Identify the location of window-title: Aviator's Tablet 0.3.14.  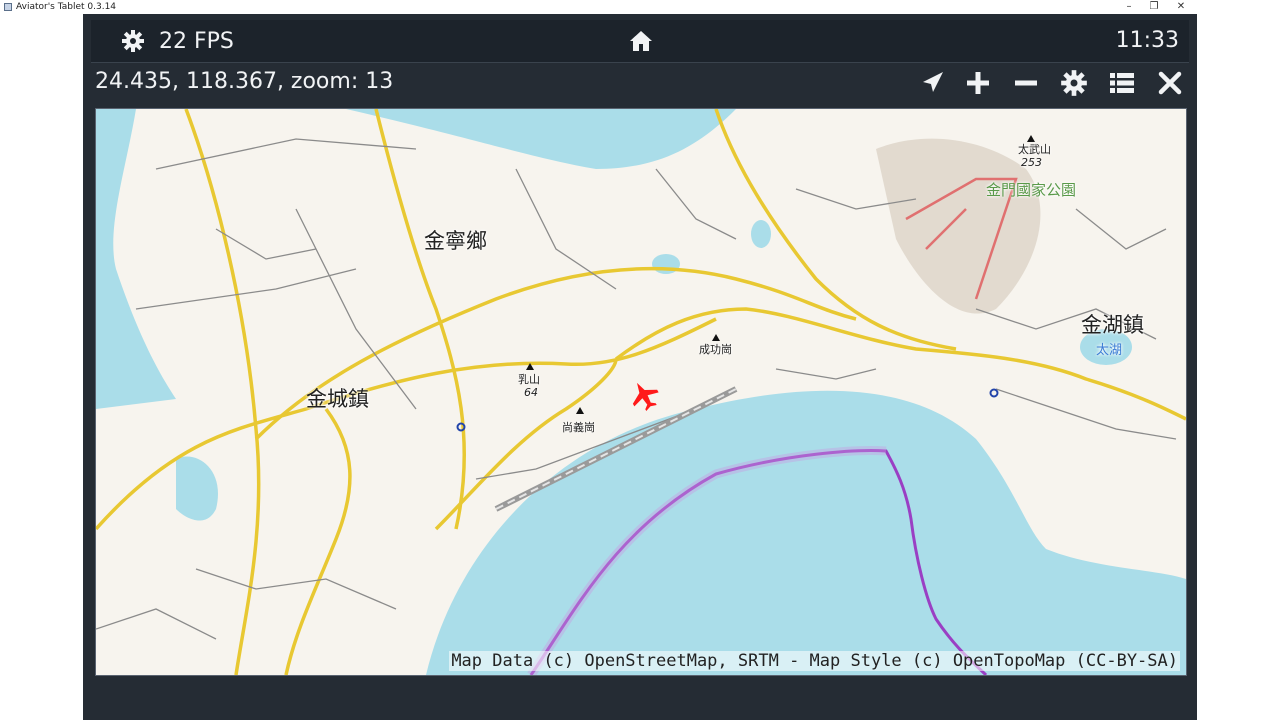
(66, 7).